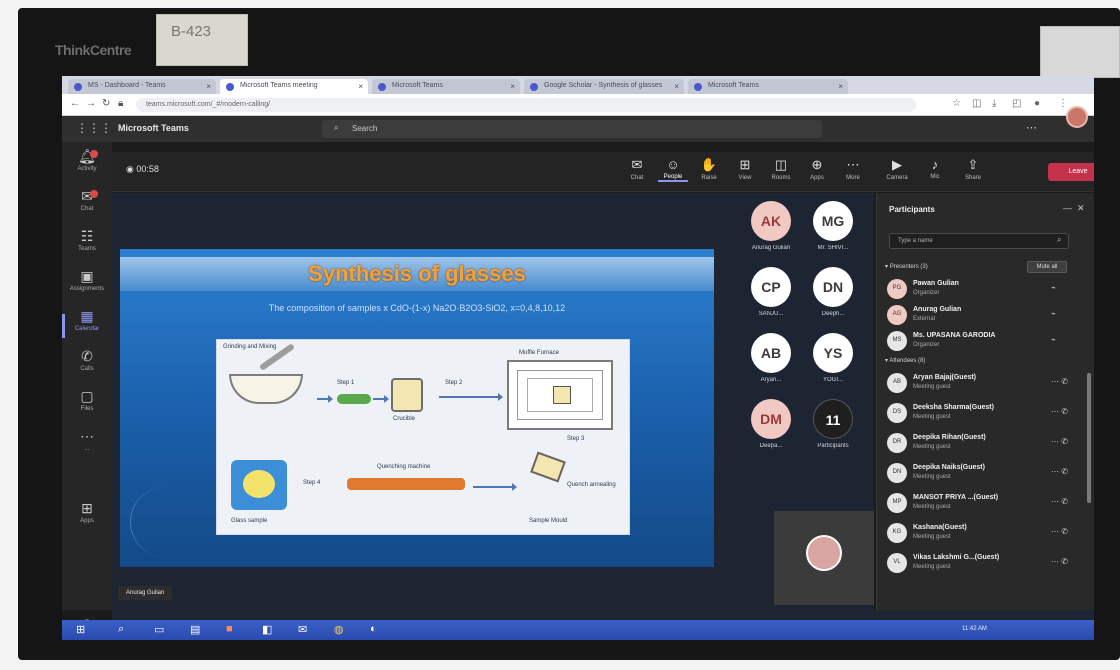  What do you see at coordinates (985, 289) in the screenshot?
I see `participant-row: PG Pawan Gulian Organizer ⌁` at bounding box center [985, 289].